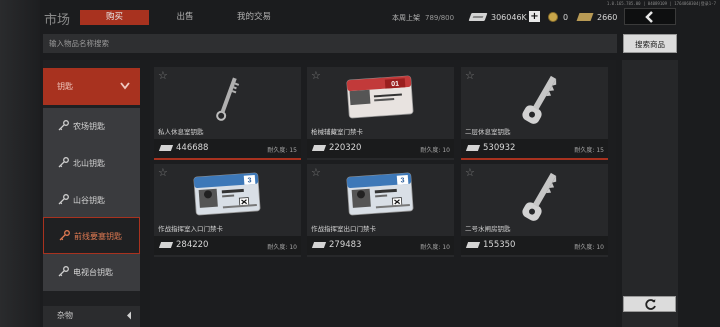 The width and height of the screenshot is (720, 327). I want to click on category-misc: 杂物, so click(91, 316).